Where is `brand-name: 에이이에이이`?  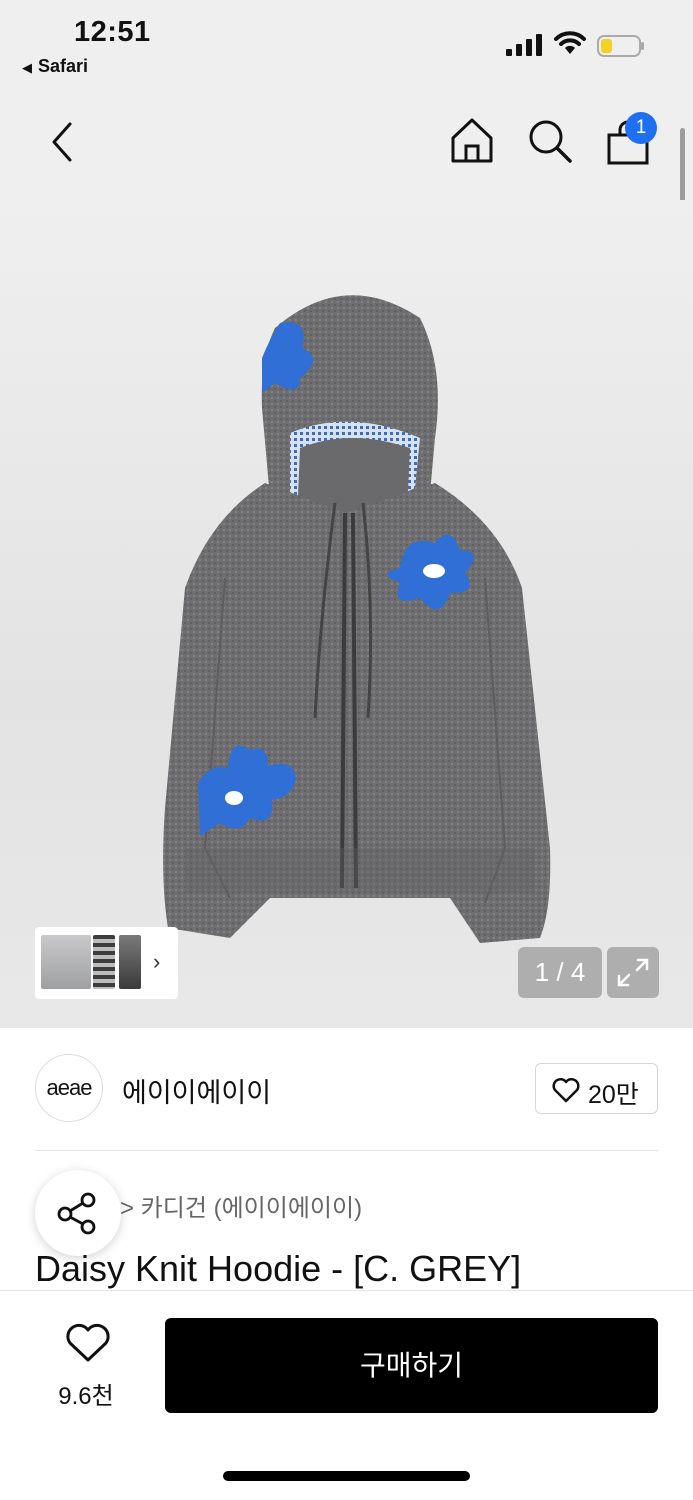 brand-name: 에이이에이이 is located at coordinates (196, 1090).